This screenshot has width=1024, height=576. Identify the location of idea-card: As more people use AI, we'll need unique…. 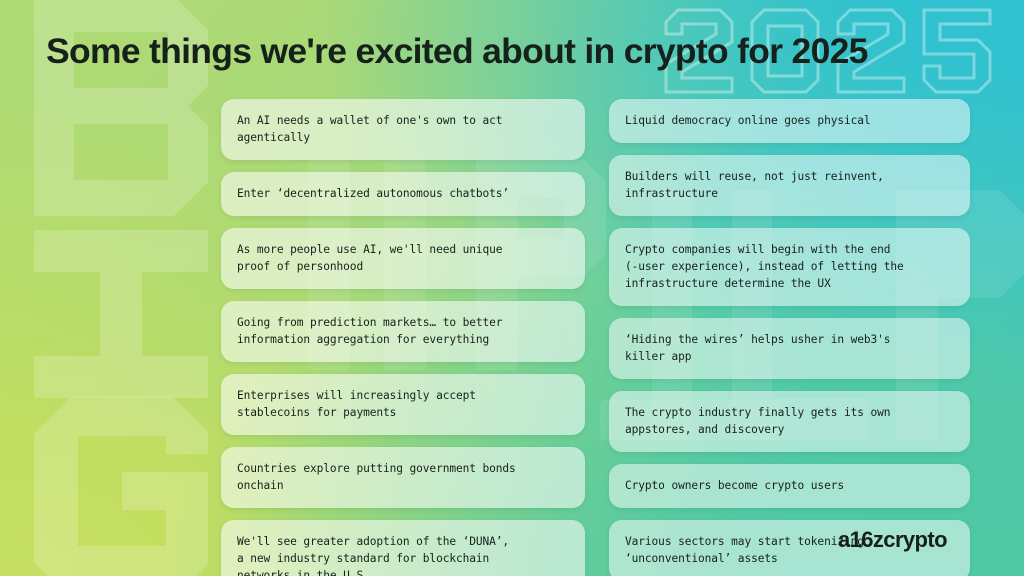
(403, 259).